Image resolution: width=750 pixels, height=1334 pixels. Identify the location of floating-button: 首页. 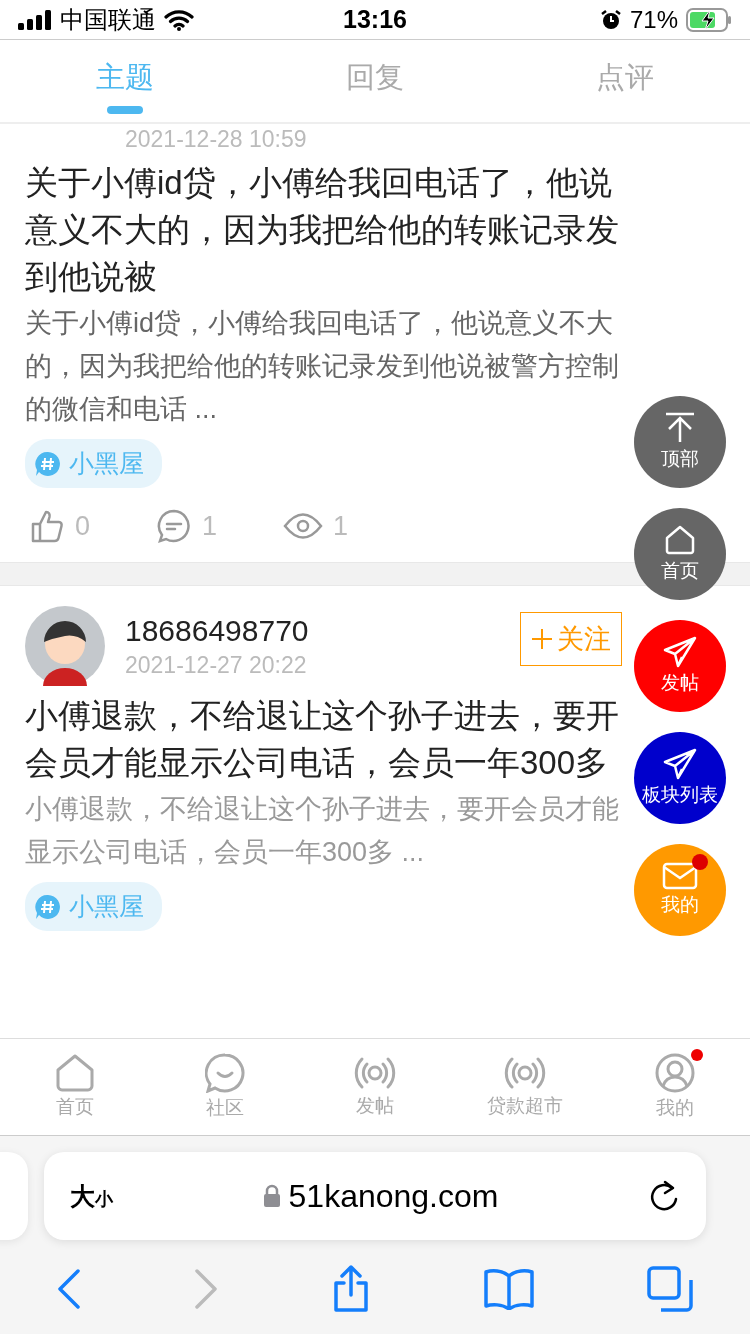
(680, 554).